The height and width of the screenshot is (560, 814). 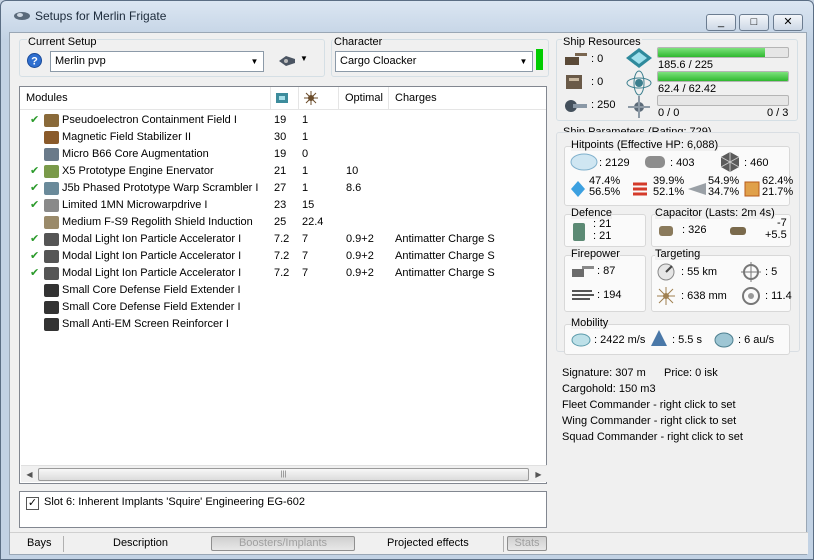 What do you see at coordinates (313, 222) in the screenshot?
I see `module-powergrid: 22.4` at bounding box center [313, 222].